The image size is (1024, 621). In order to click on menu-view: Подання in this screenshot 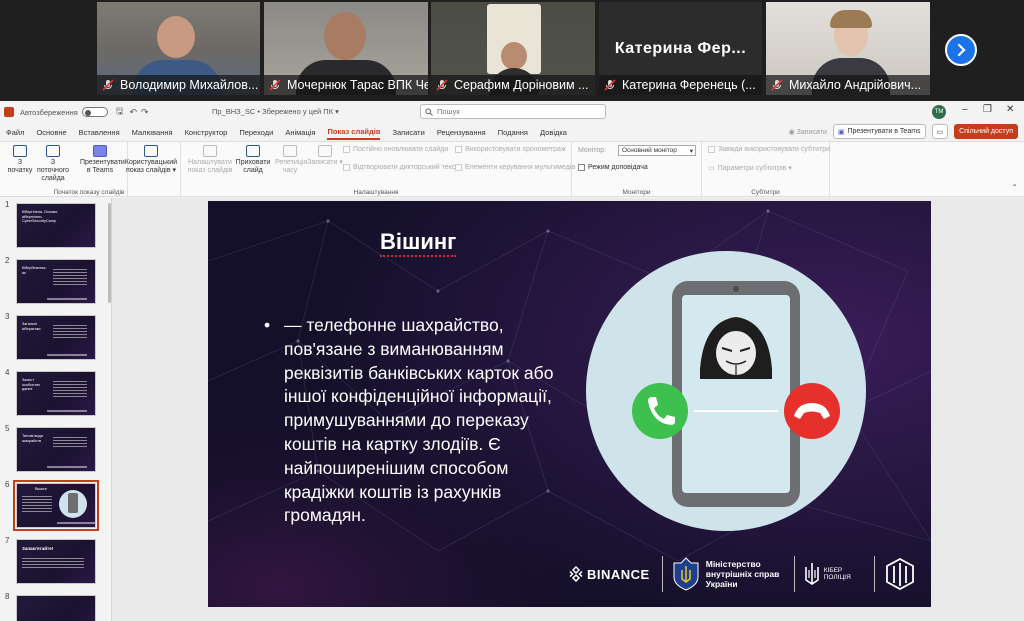, I will do `click(513, 132)`.